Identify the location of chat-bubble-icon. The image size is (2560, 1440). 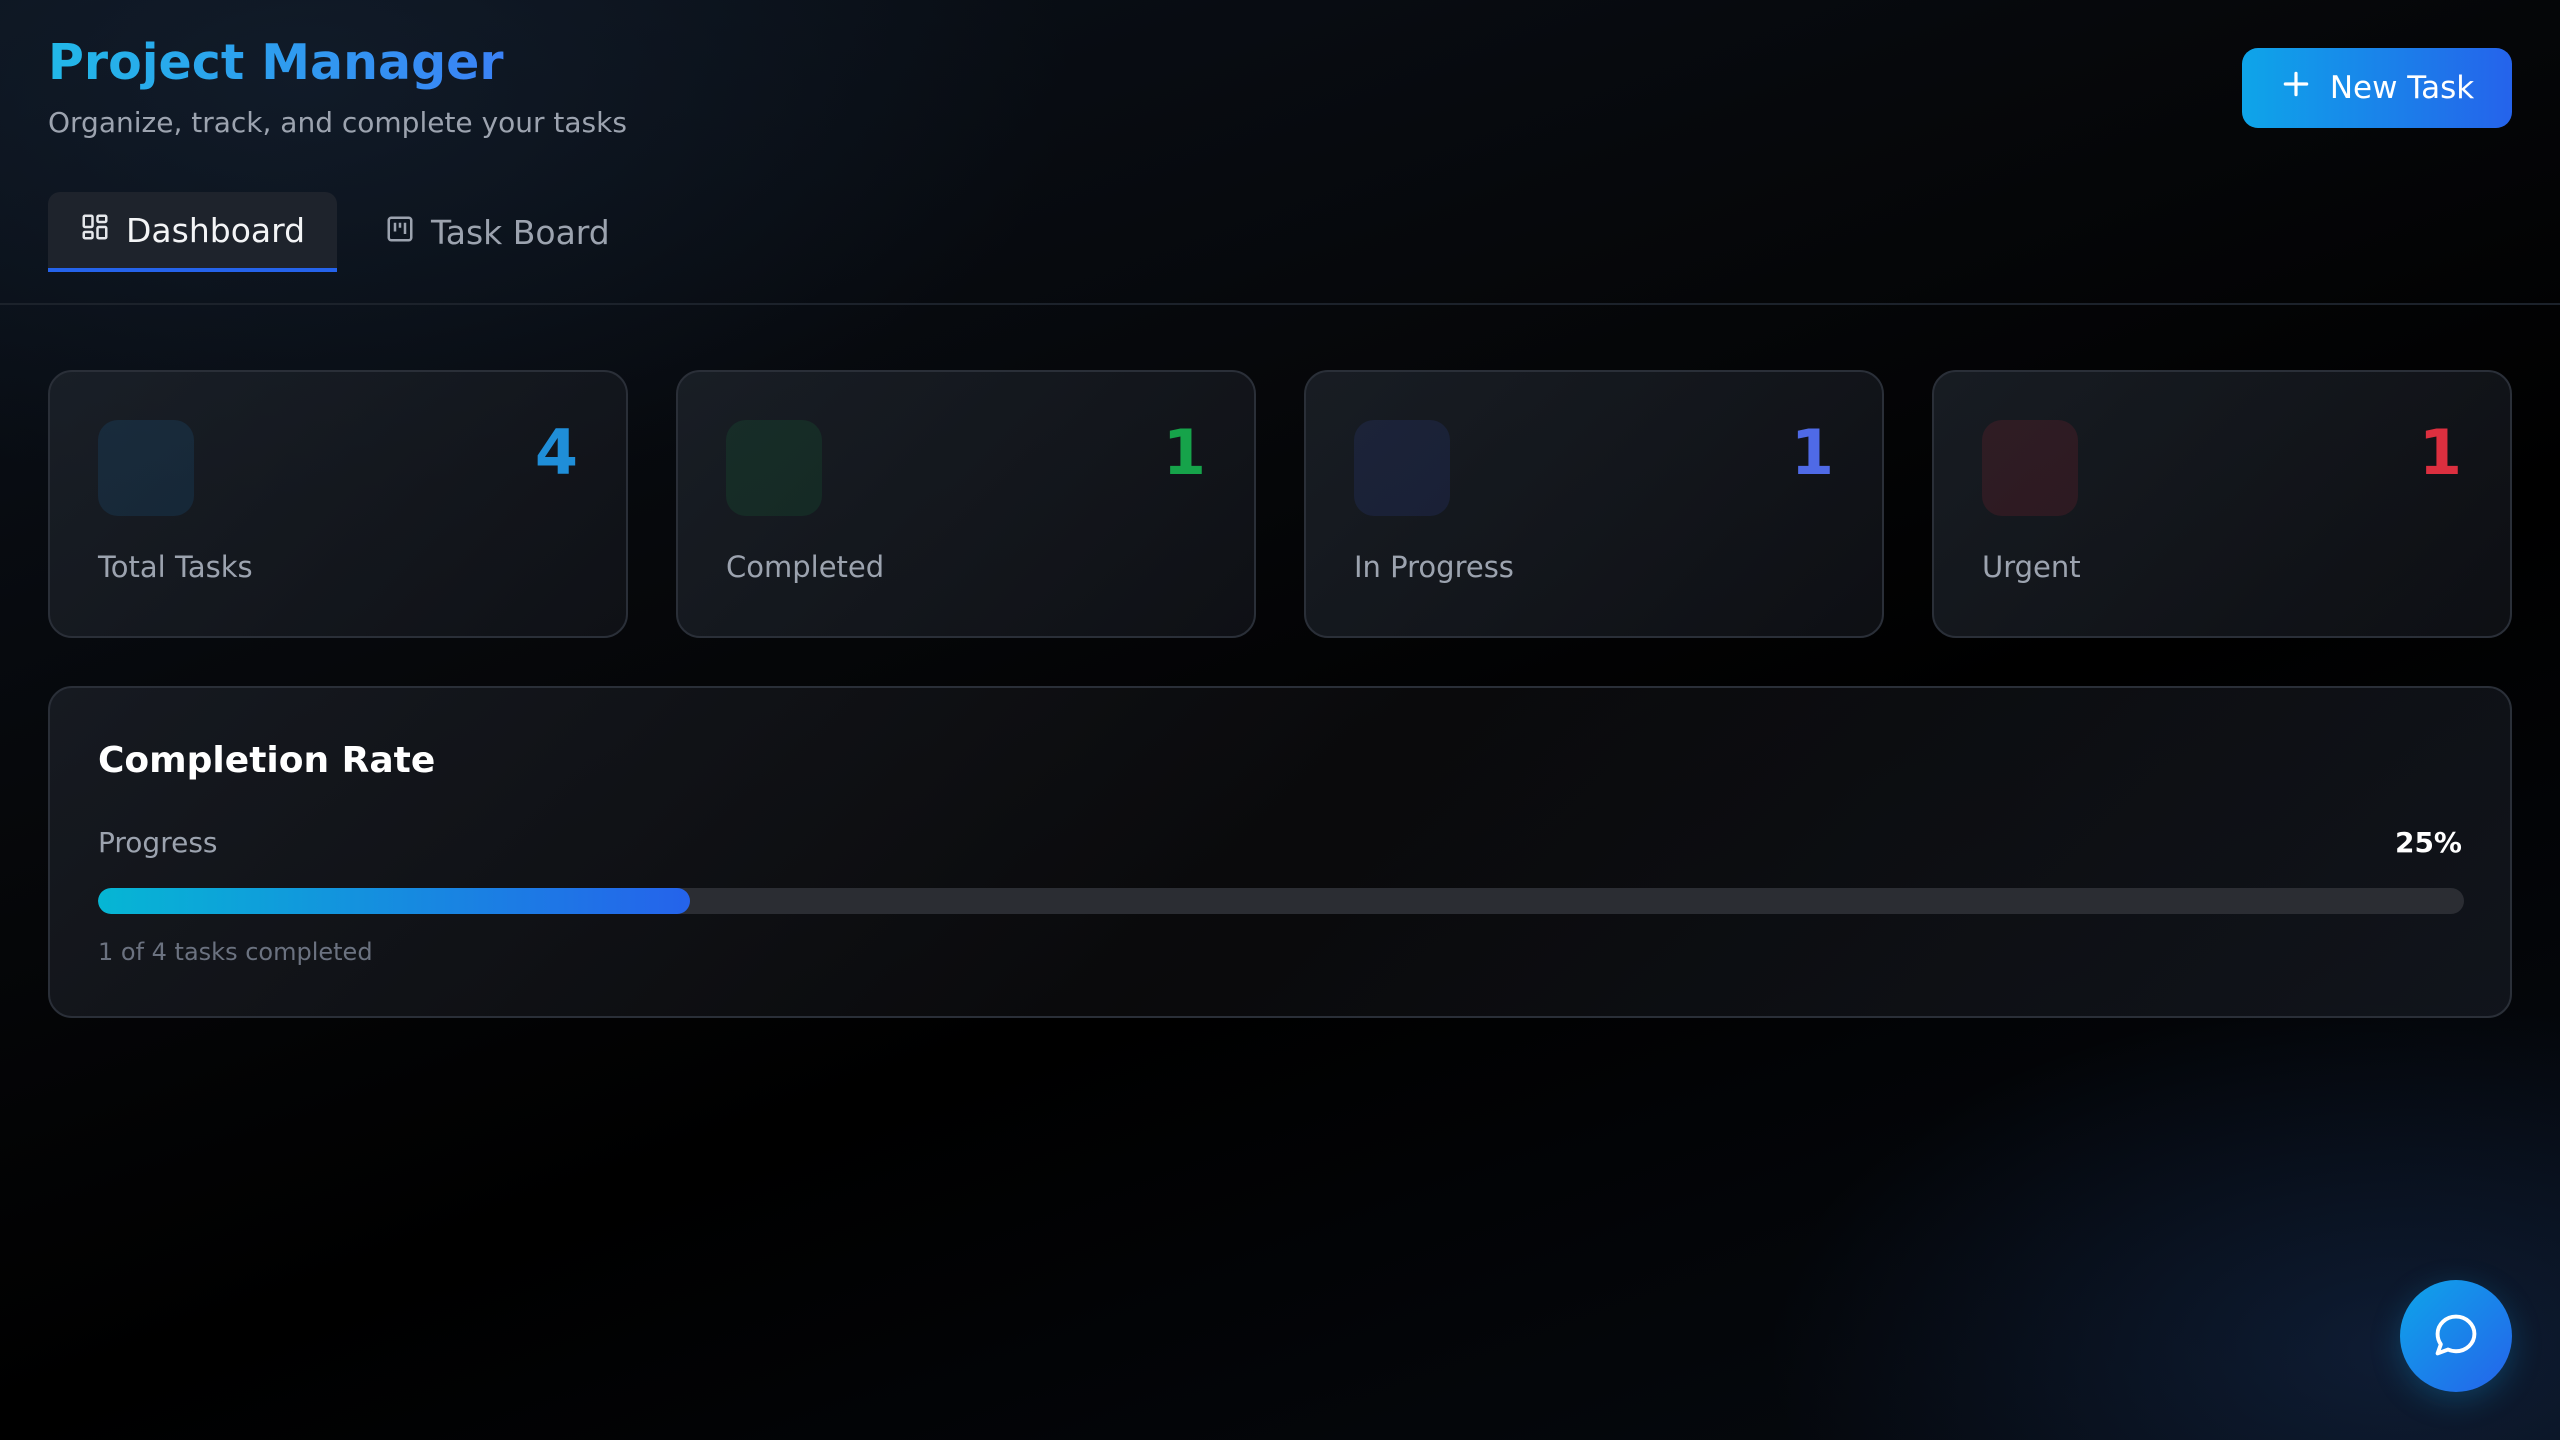
(2456, 1336).